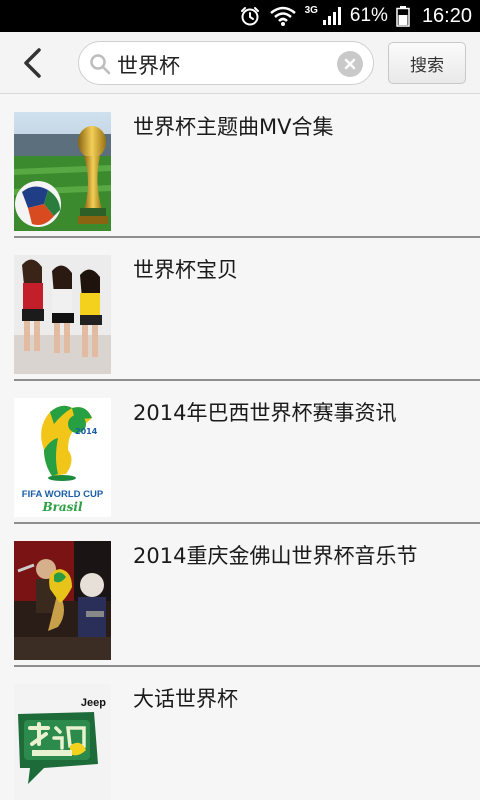 Image resolution: width=480 pixels, height=800 pixels. Describe the element at coordinates (265, 413) in the screenshot. I see `result-title: 2014年巴西世界杯赛事资讯` at that location.